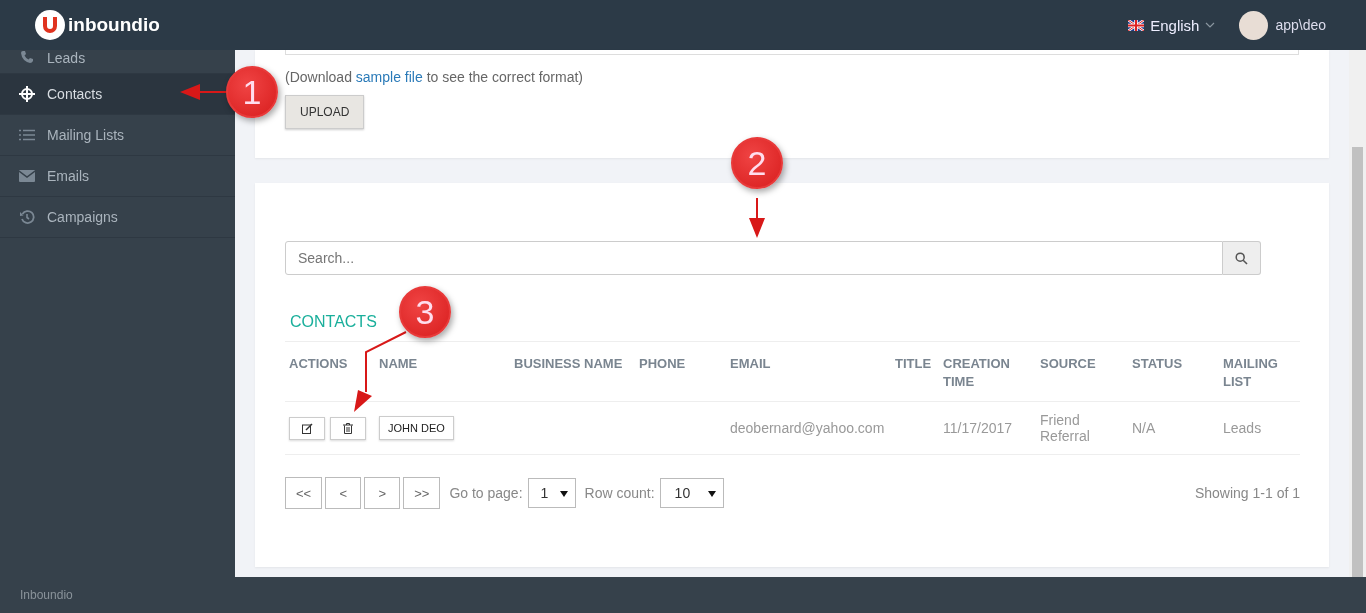 This screenshot has height=613, width=1366. Describe the element at coordinates (1282, 25) in the screenshot. I see `user-menu: app\deo` at that location.